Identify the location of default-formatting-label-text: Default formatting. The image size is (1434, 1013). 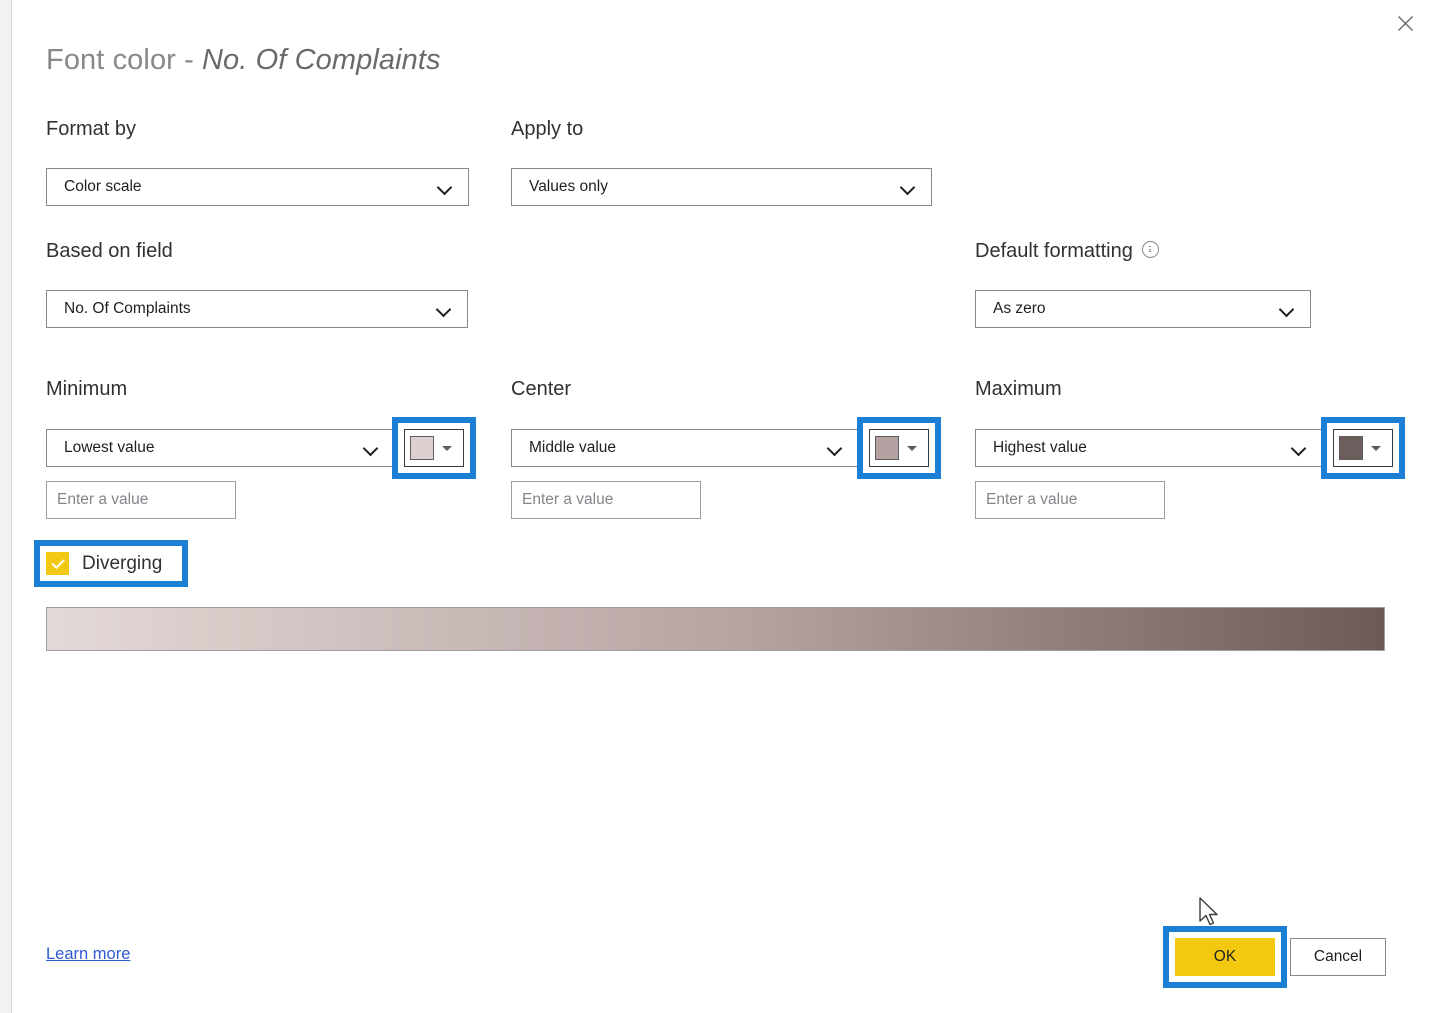
(1054, 251).